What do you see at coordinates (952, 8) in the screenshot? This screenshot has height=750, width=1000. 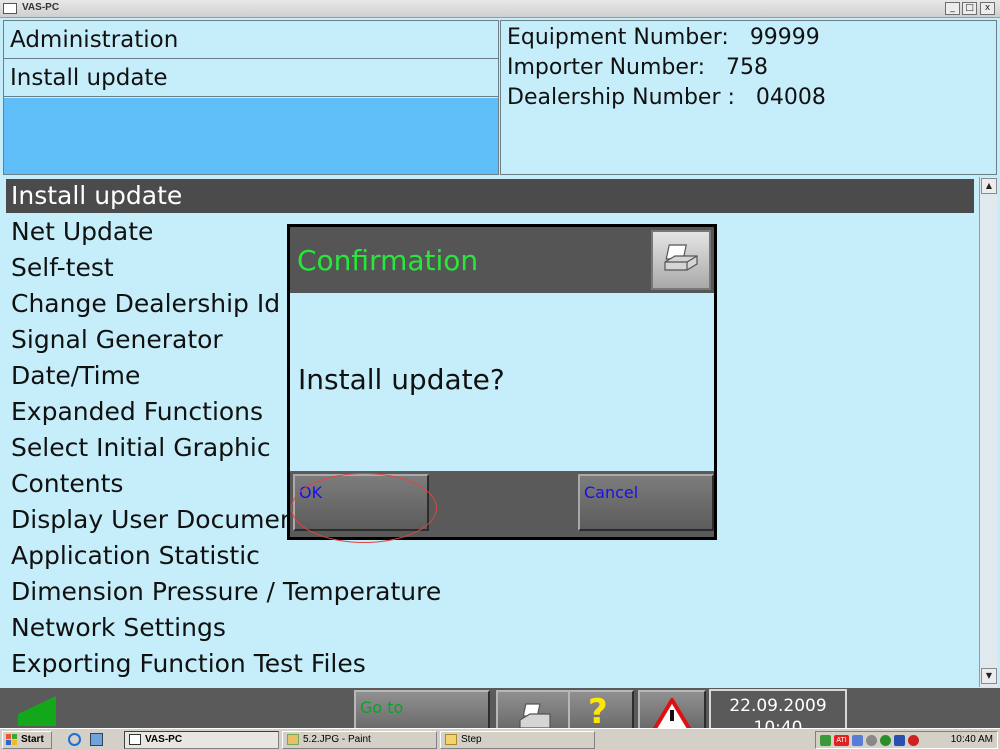 I see `minimize-button: _` at bounding box center [952, 8].